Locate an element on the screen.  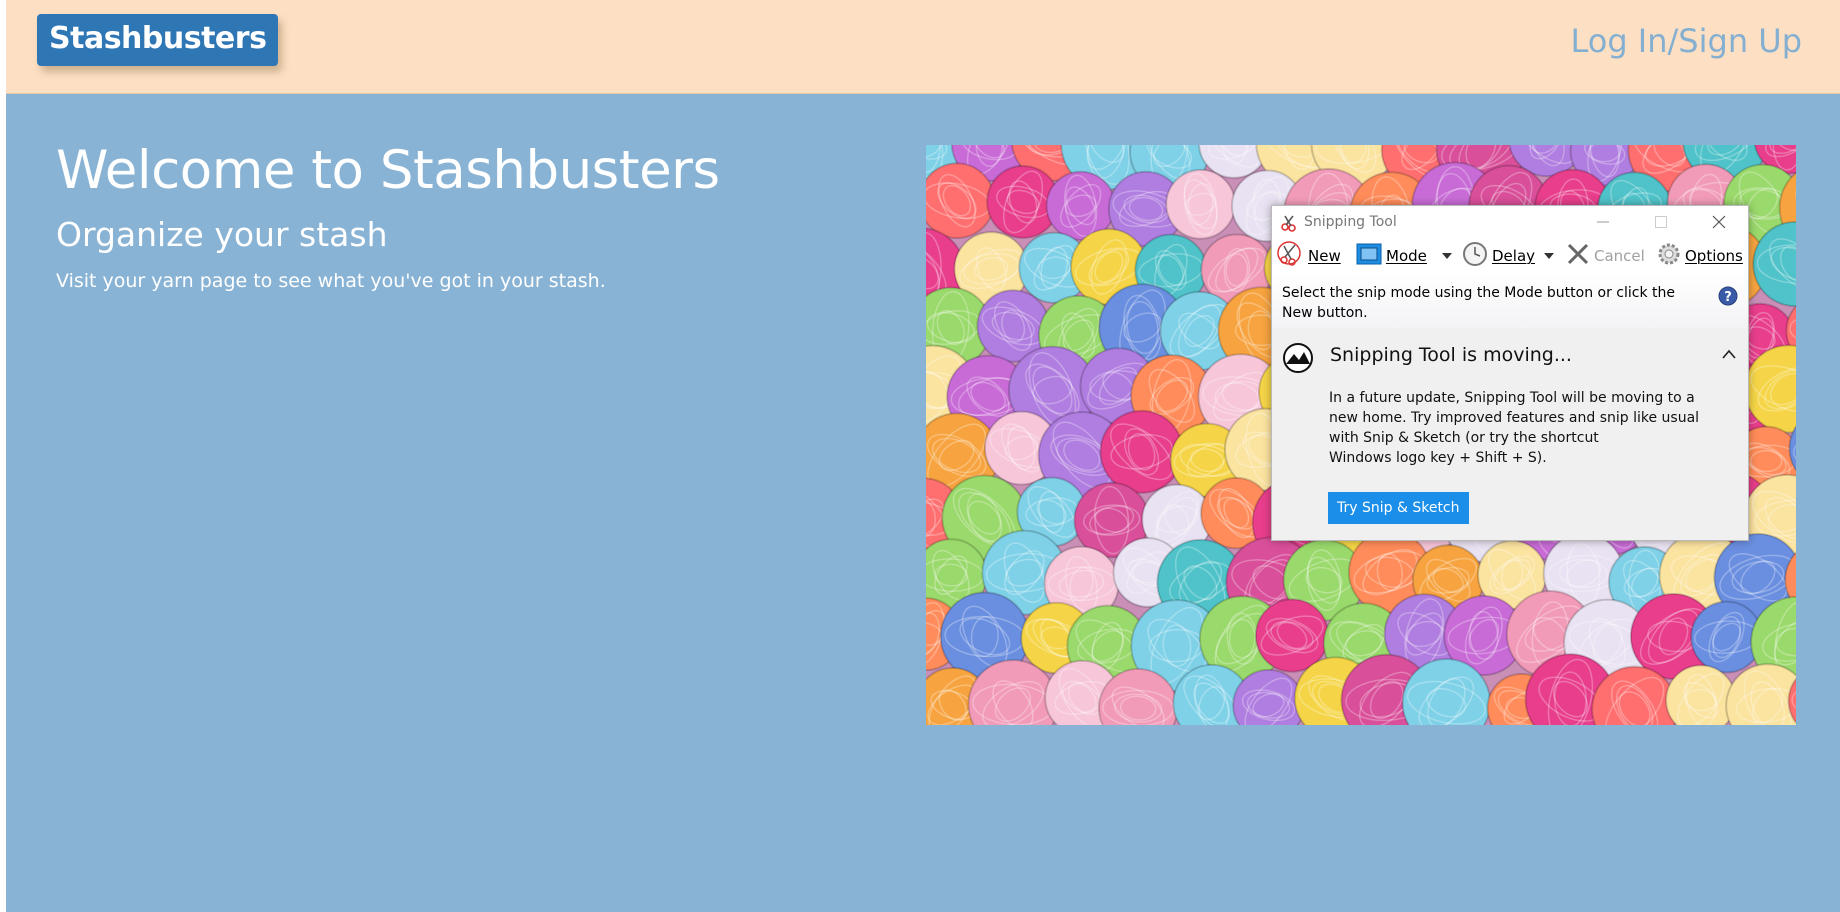
close-icon is located at coordinates (1719, 222).